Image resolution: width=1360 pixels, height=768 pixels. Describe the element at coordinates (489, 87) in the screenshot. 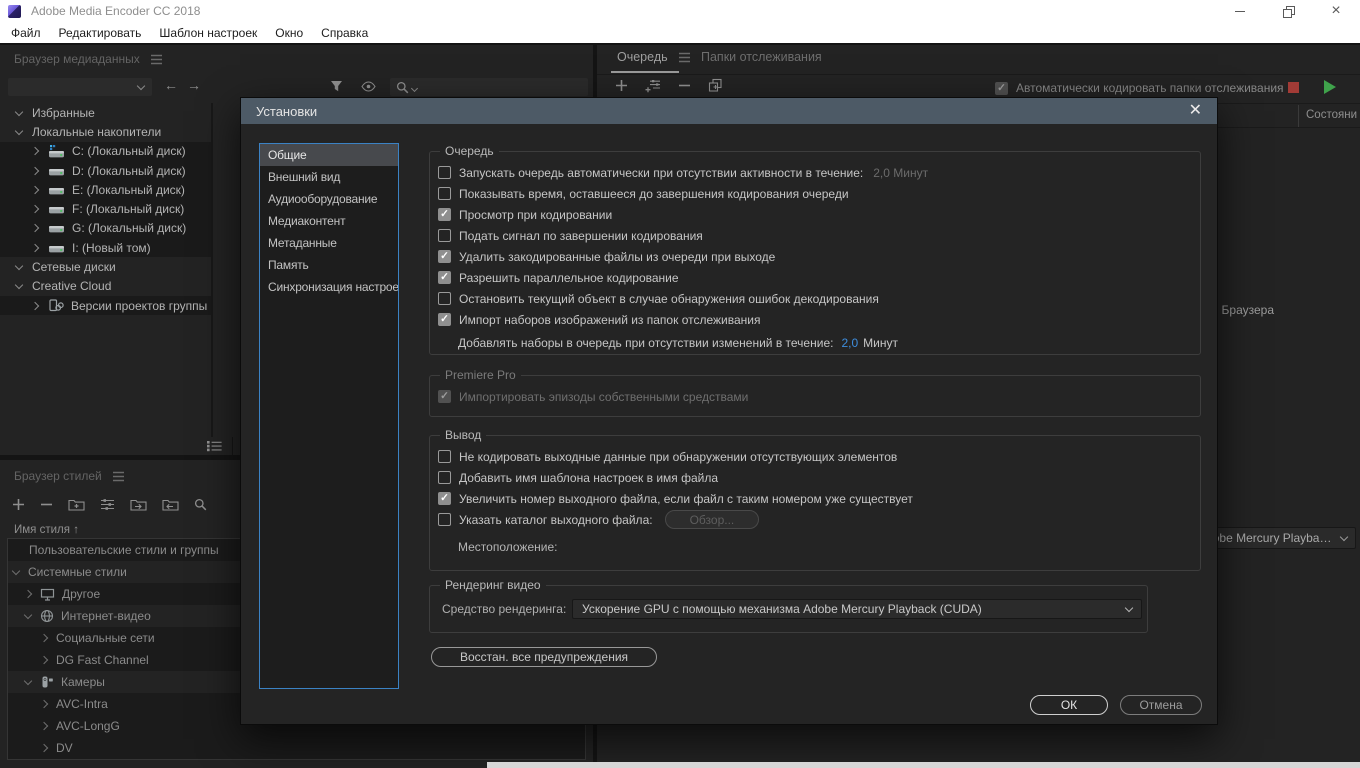

I see `search-field` at that location.